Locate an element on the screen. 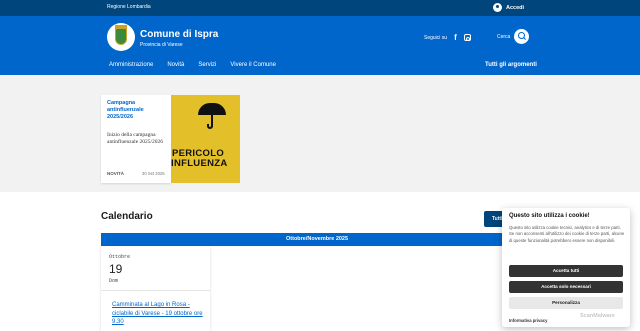 Image resolution: width=640 pixels, height=331 pixels. nav-all-topics: Tutti gli argomenti is located at coordinates (511, 65).